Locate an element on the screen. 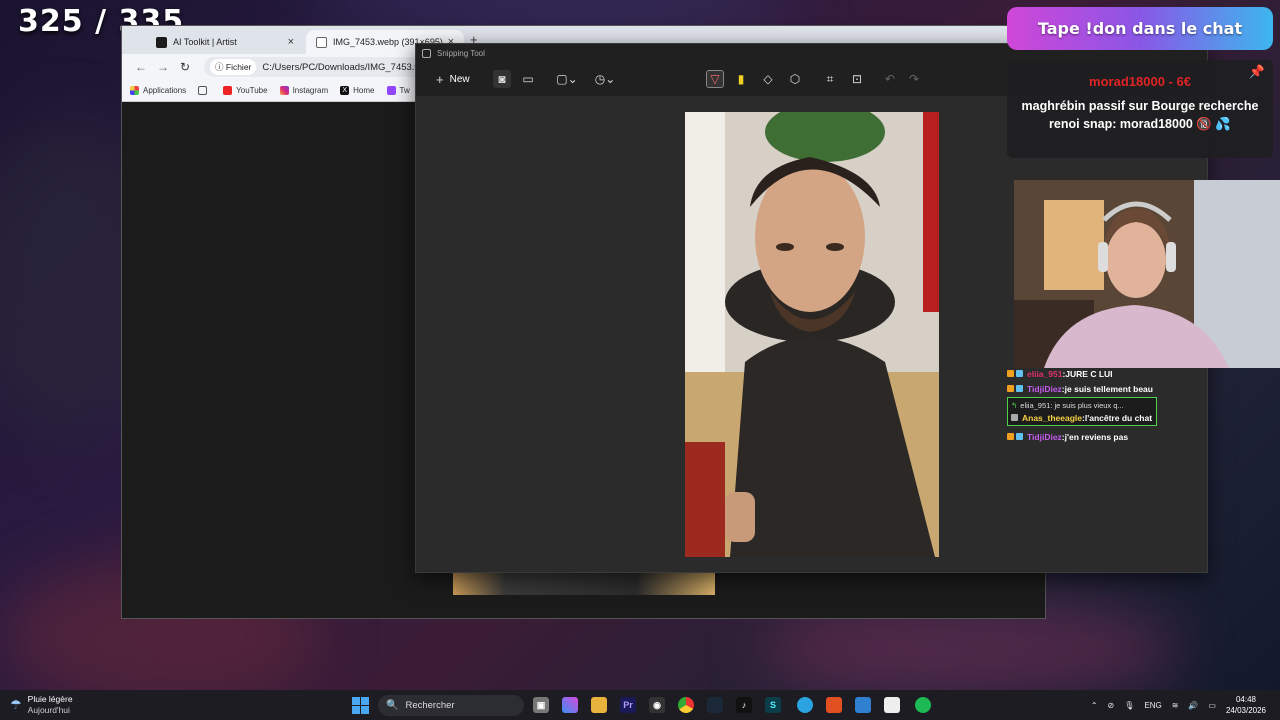  bookmark-applications: Applications is located at coordinates (158, 90).